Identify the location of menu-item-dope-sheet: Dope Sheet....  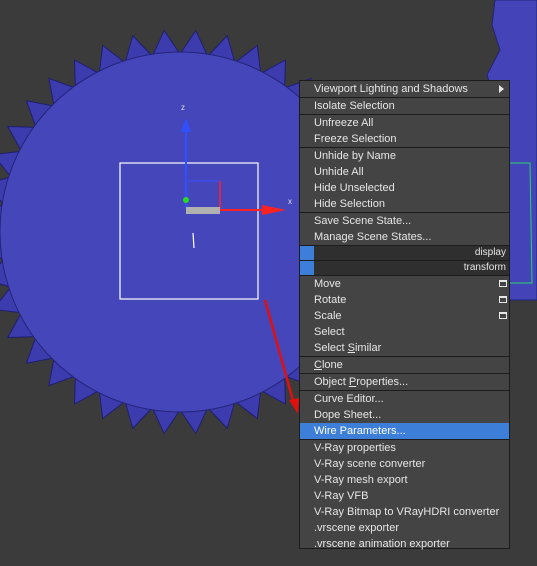
(404, 415).